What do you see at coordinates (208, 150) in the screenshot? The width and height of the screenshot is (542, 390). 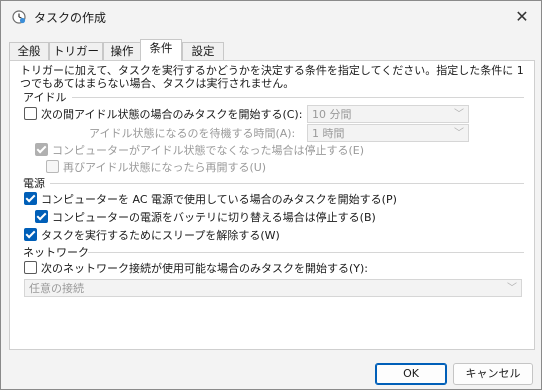 I see `stop-if-not-idle-label: コンピューターがアイドル状態でなくなった場合は停止する(E)` at bounding box center [208, 150].